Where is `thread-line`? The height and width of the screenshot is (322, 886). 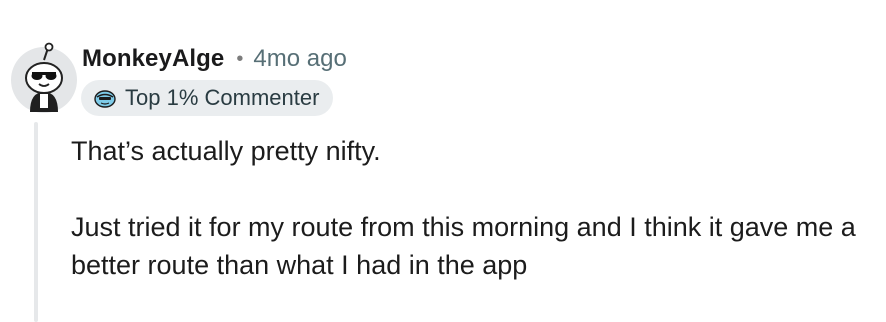 thread-line is located at coordinates (36, 222).